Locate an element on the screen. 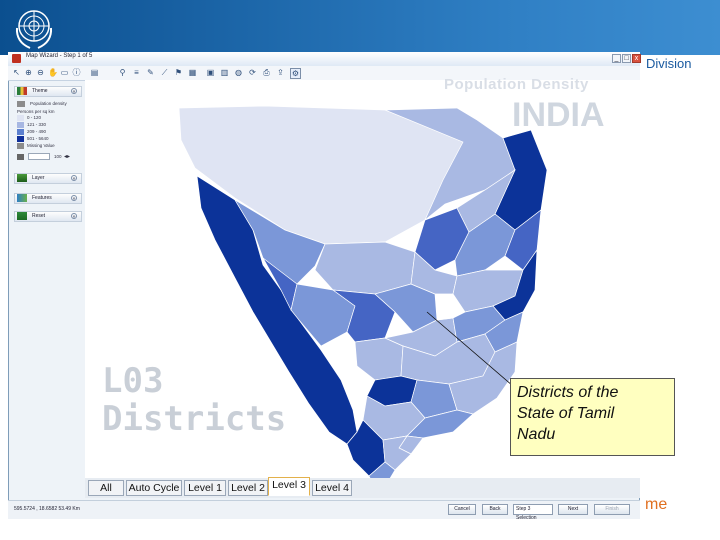 This screenshot has width=720, height=540. opacity-value: 100 is located at coordinates (58, 156).